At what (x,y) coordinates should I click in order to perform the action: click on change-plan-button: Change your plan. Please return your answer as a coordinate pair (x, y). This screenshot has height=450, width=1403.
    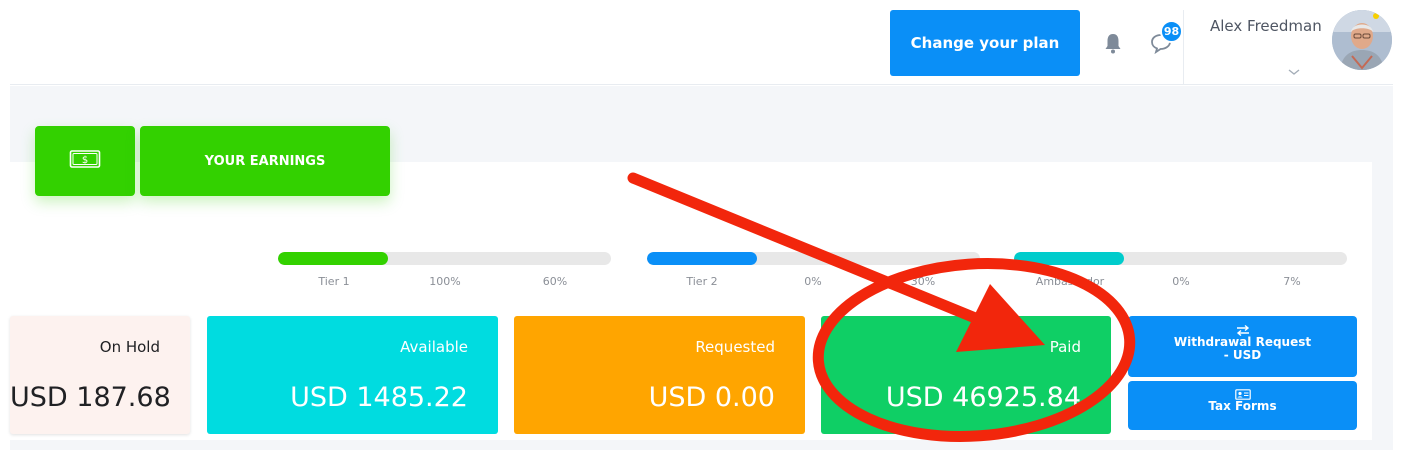
    Looking at the image, I should click on (985, 43).